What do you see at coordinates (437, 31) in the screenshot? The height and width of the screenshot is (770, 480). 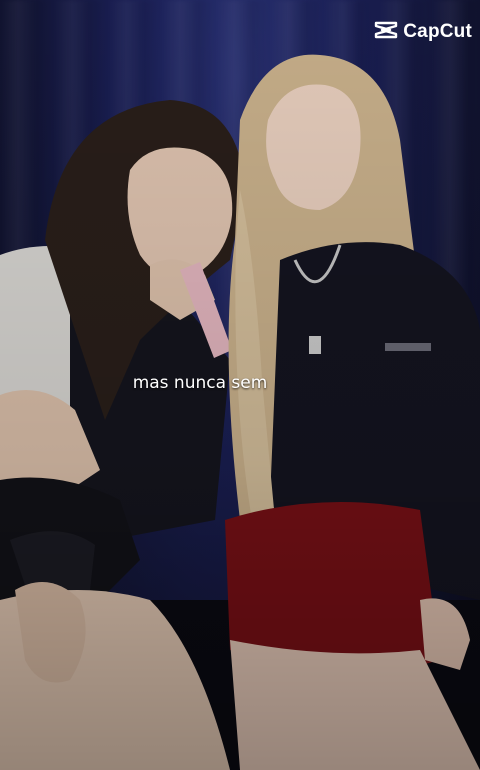 I see `watermark-text: CapCut` at bounding box center [437, 31].